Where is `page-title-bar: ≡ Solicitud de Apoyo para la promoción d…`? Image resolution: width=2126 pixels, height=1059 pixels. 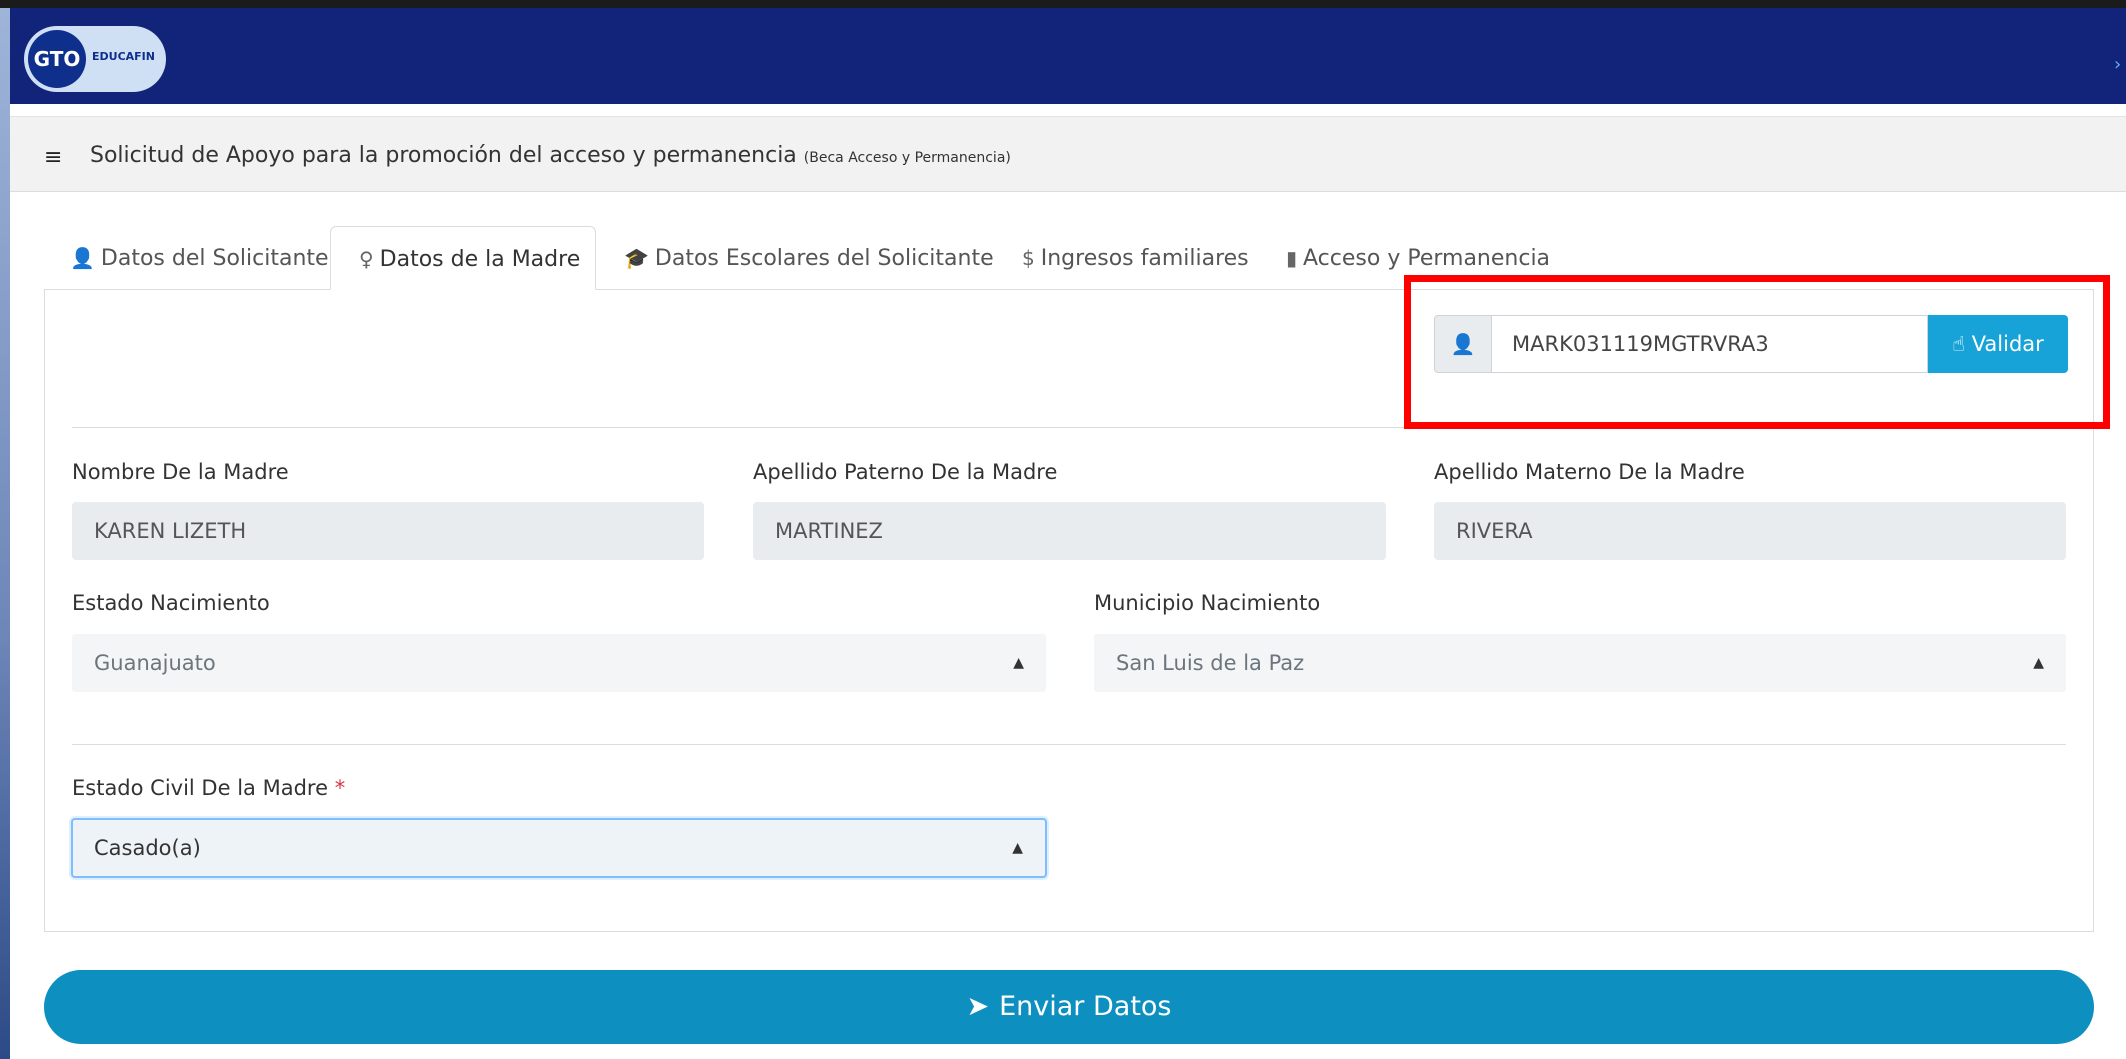
page-title-bar: ≡ Solicitud de Apoyo para la promoción d… is located at coordinates (1068, 154).